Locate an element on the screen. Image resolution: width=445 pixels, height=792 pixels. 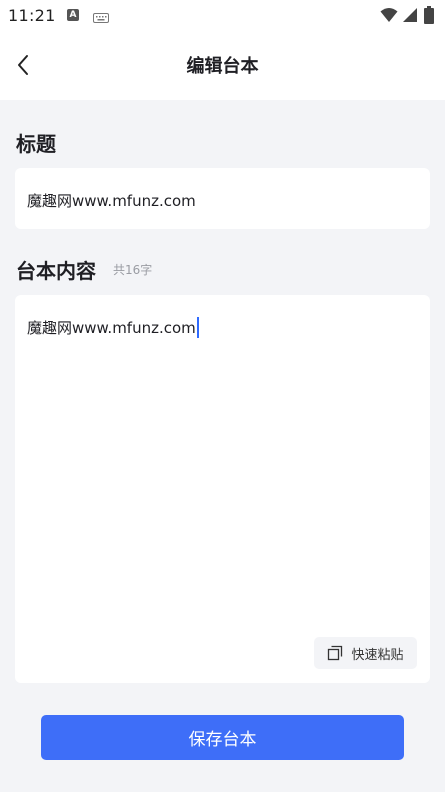
copy-icon is located at coordinates (335, 653).